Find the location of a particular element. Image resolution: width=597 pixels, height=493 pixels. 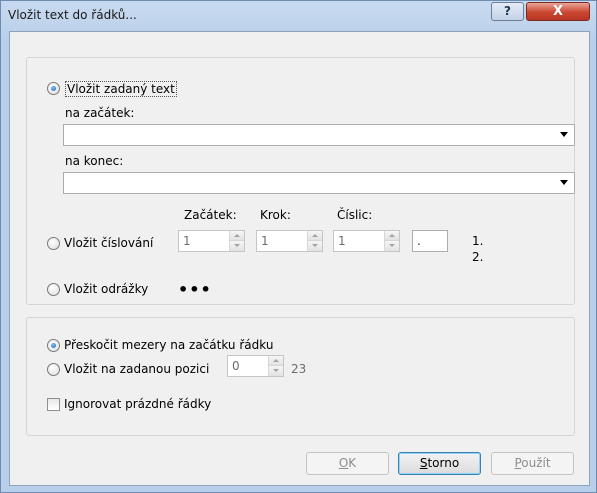

start-label: na začátek: is located at coordinates (100, 113).